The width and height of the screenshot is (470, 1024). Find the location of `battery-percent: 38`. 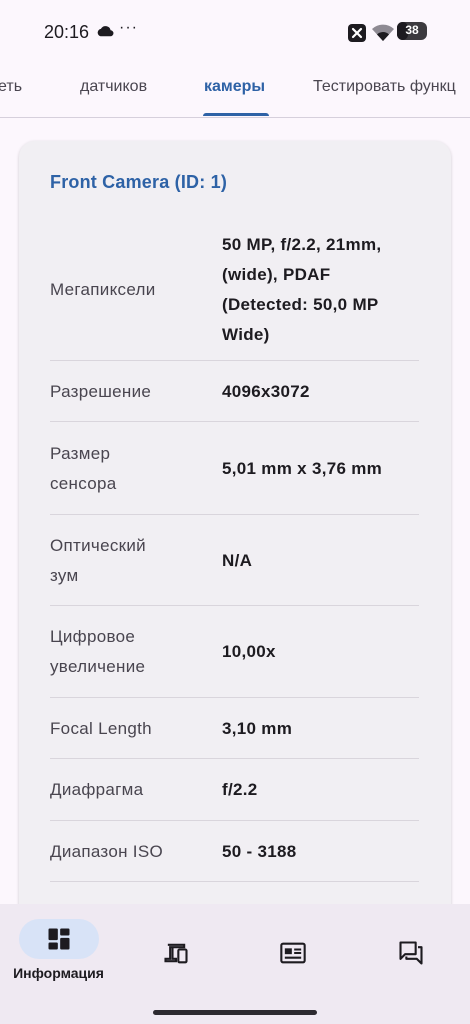

battery-percent: 38 is located at coordinates (412, 30).